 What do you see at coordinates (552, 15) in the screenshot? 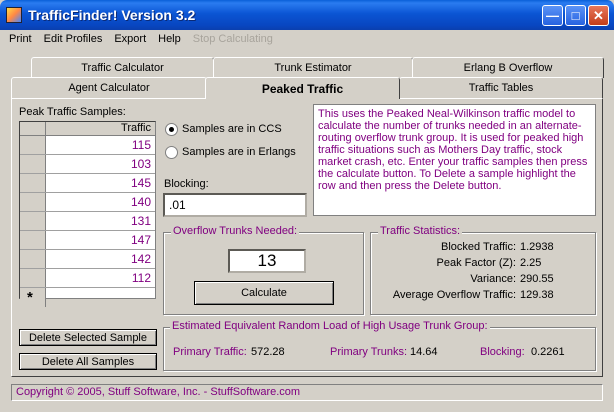
I see `minimize-icon: —` at bounding box center [552, 15].